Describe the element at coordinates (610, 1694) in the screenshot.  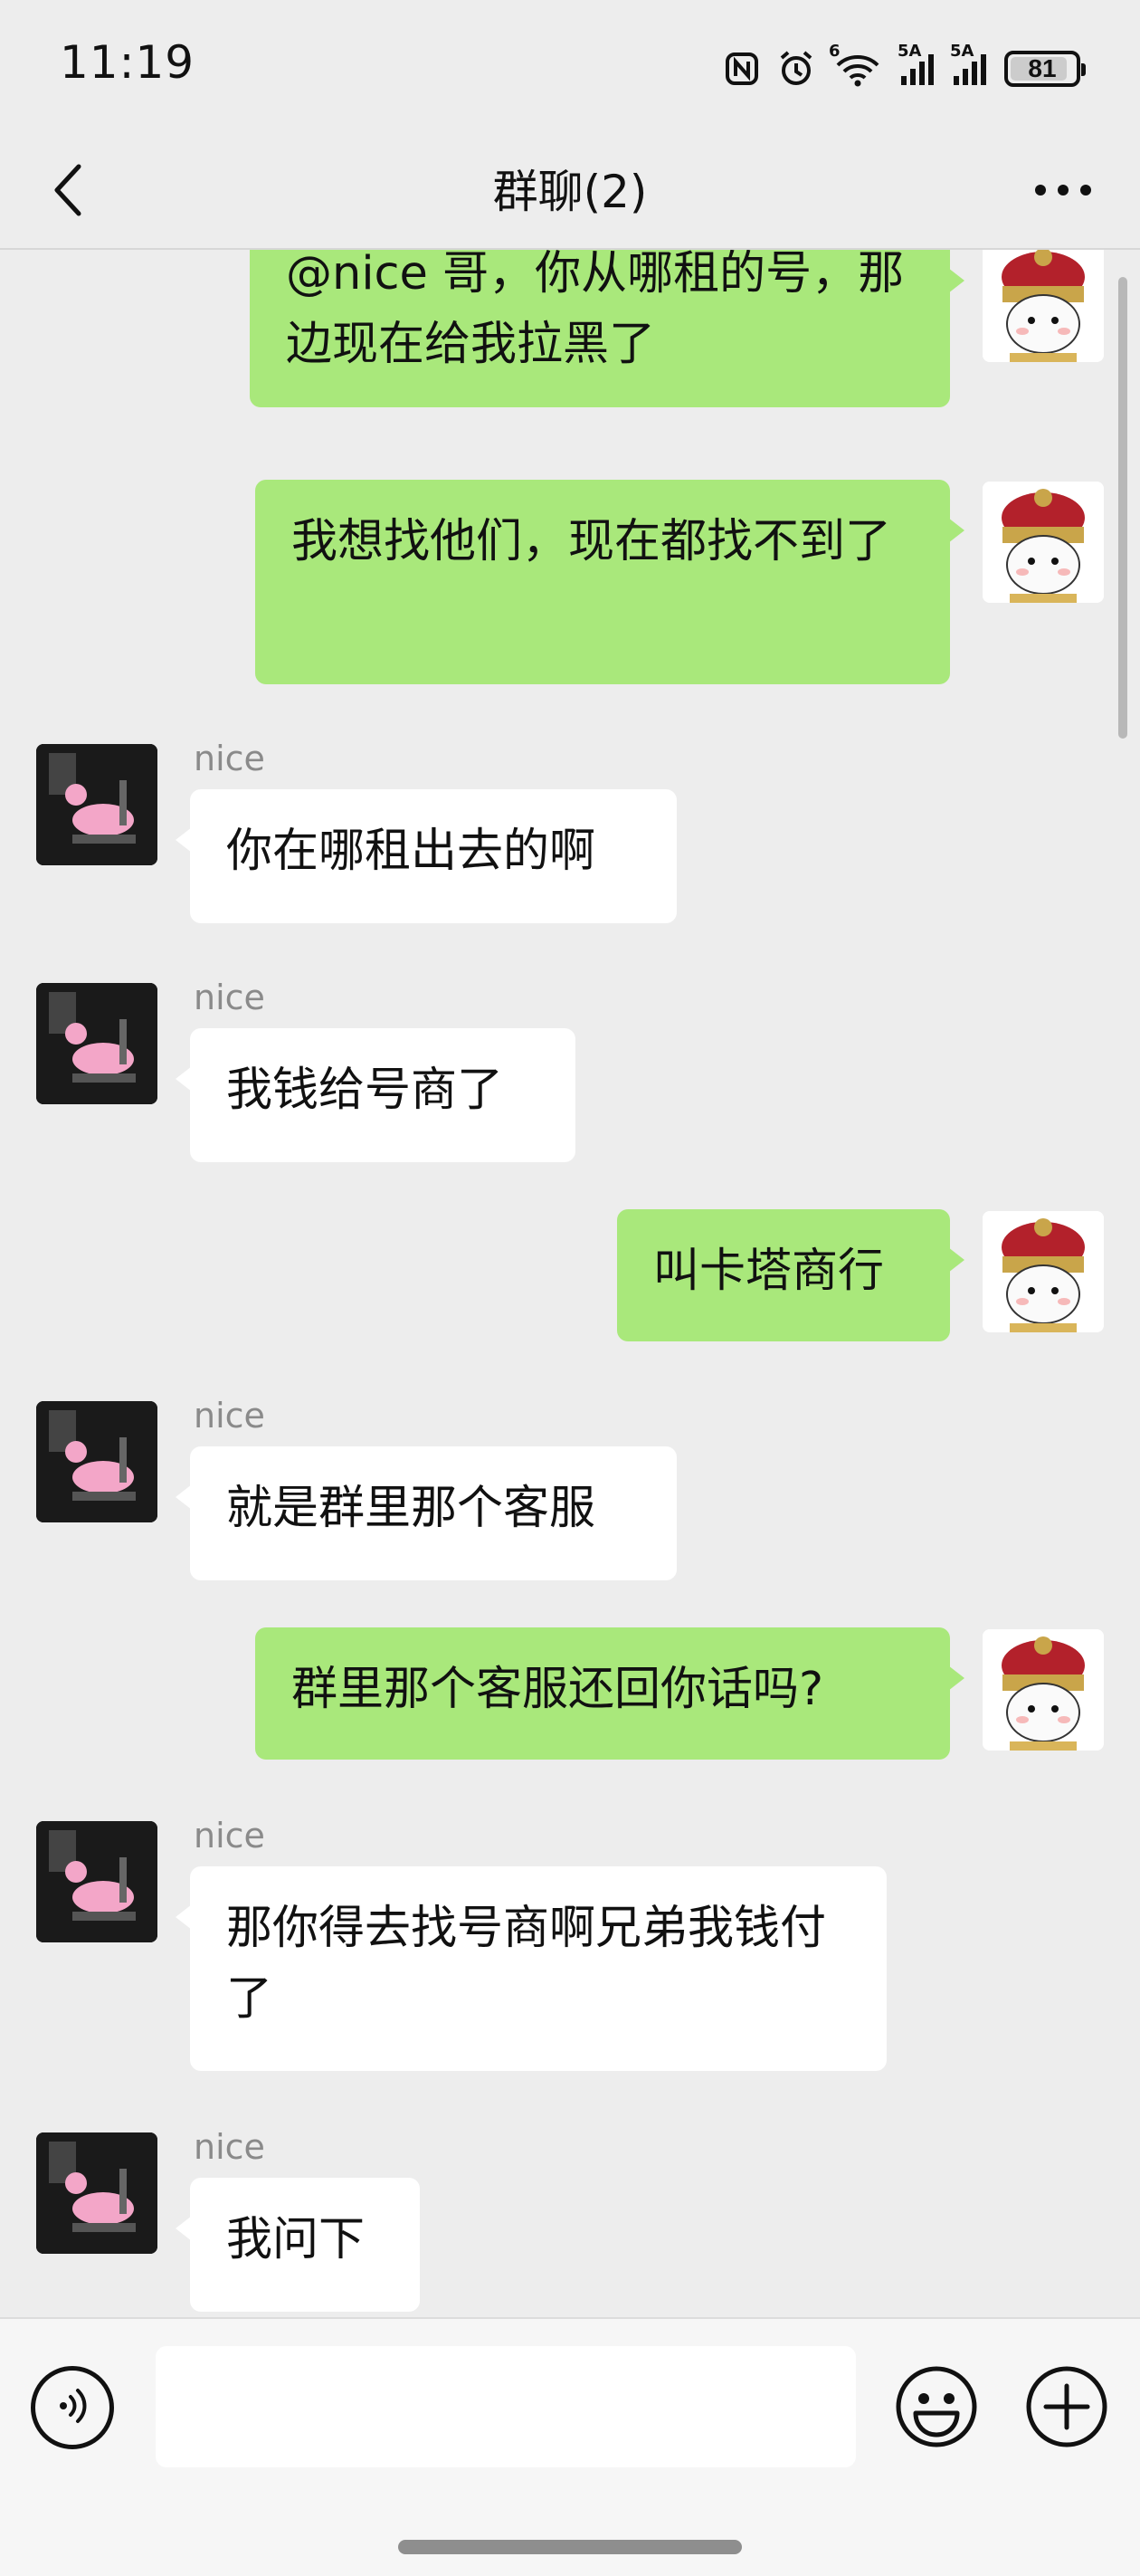
I see `message-bubble: 群里那个客服还回你话吗?` at that location.